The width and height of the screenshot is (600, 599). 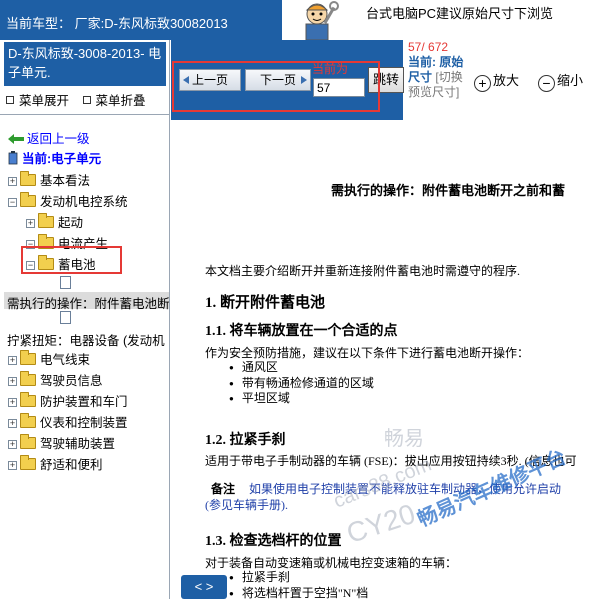 I want to click on tree-item-comfort: + 舒适和便利, so click(x=55, y=463).